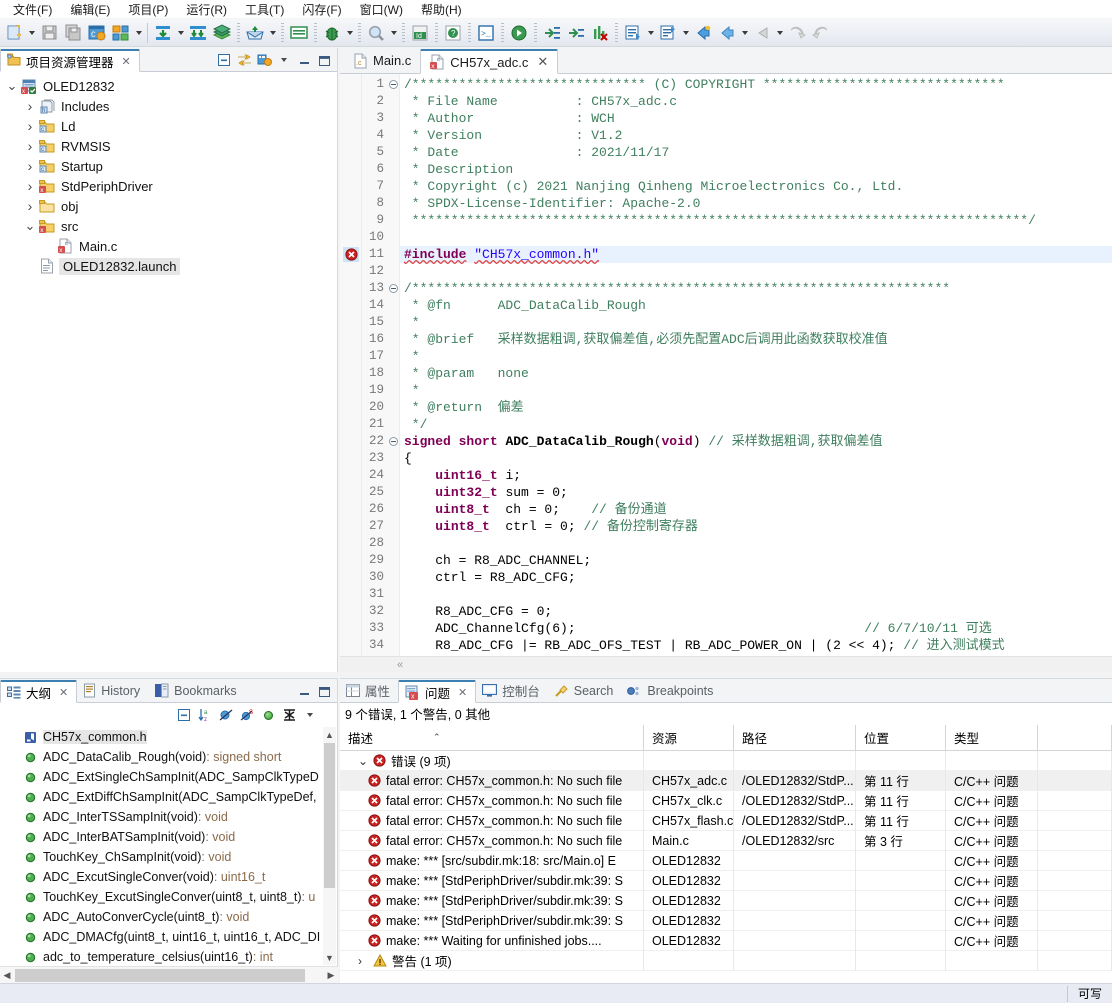  What do you see at coordinates (324, 691) in the screenshot?
I see `maximize-icon` at bounding box center [324, 691].